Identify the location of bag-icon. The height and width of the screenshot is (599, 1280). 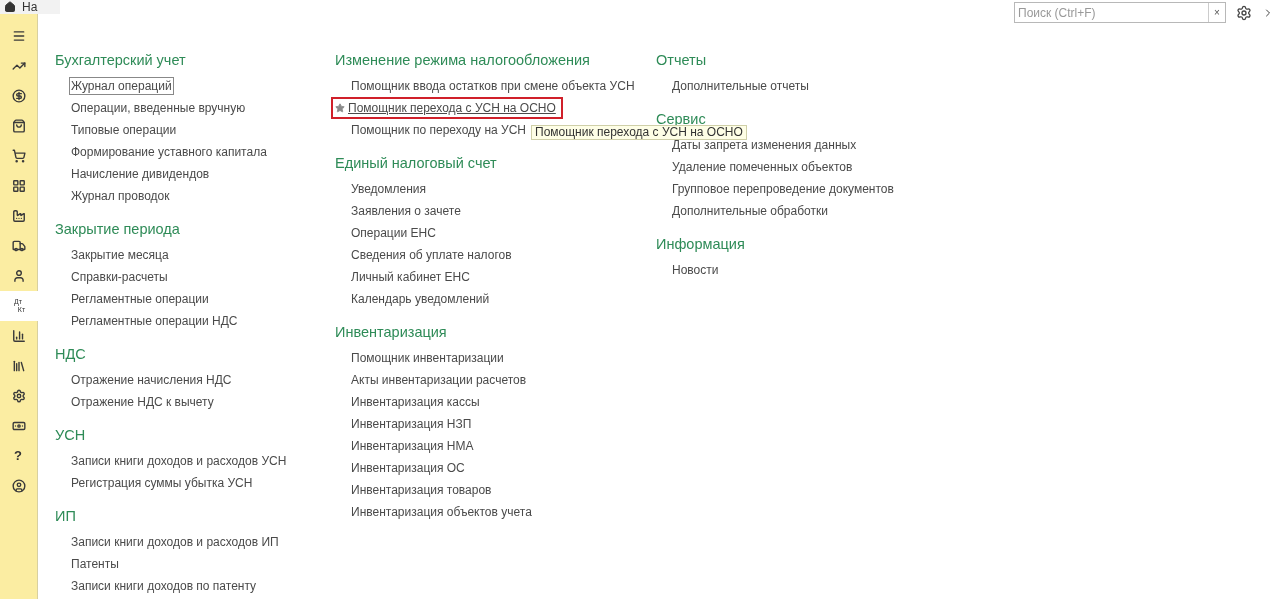
(19, 126).